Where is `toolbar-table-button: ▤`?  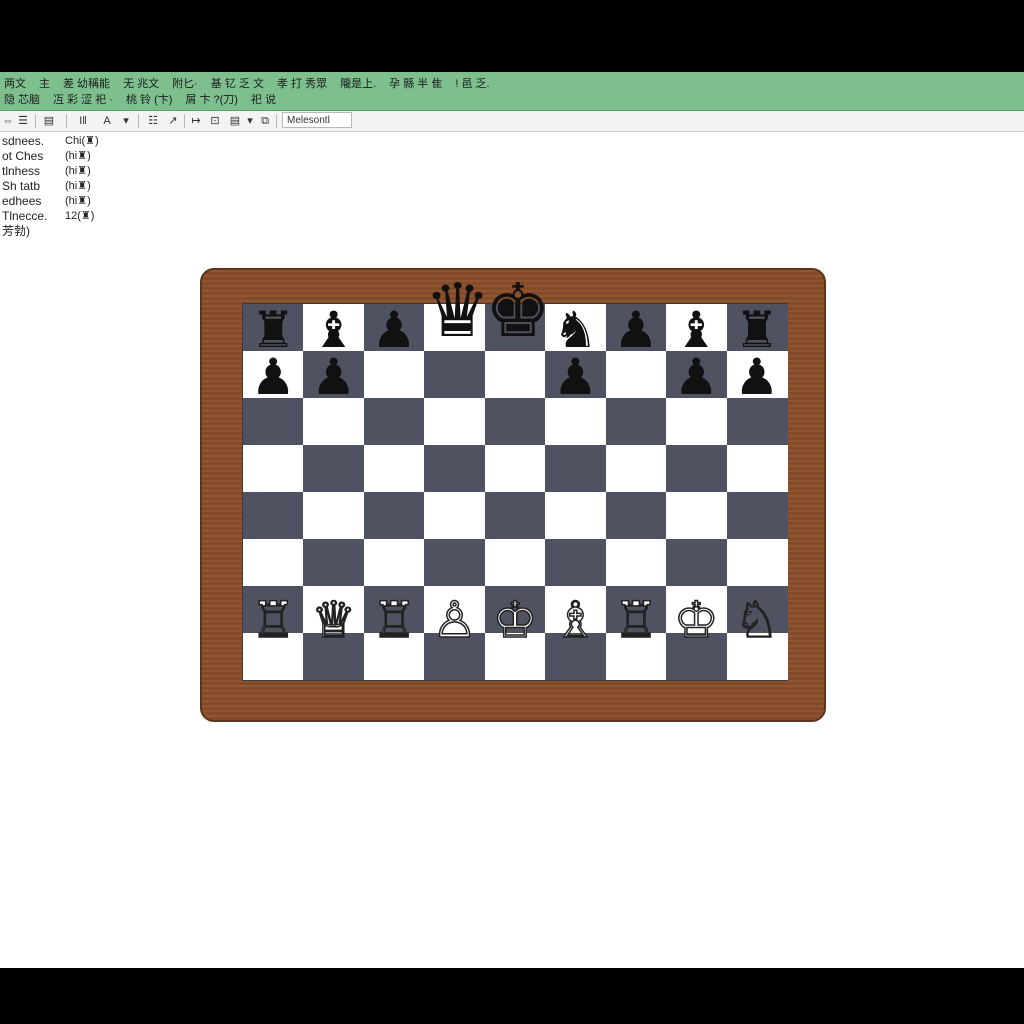
toolbar-table-button: ▤ is located at coordinates (235, 121).